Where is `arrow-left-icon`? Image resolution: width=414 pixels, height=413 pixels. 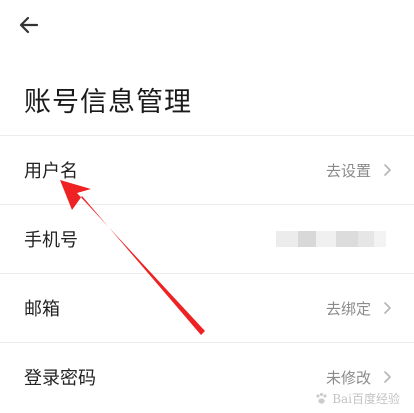
arrow-left-icon is located at coordinates (29, 25).